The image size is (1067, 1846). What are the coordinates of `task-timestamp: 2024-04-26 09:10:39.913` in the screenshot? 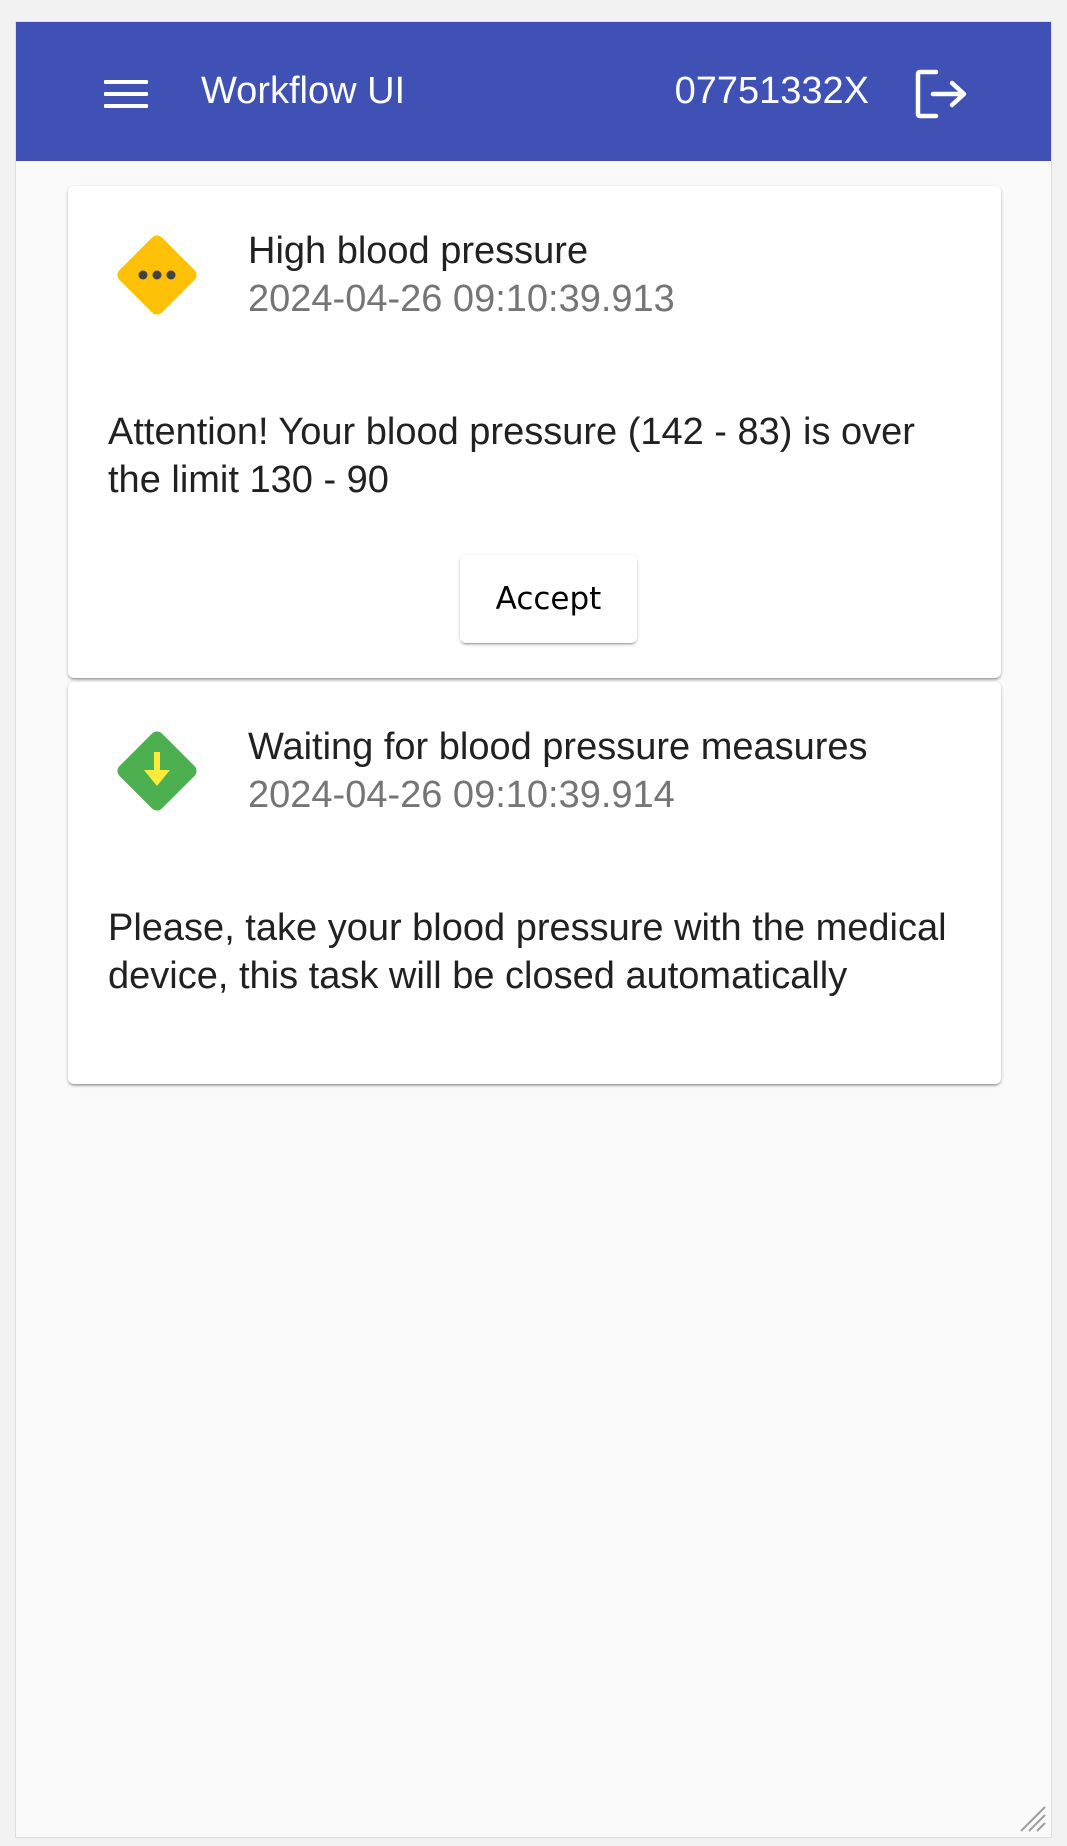 It's located at (461, 299).